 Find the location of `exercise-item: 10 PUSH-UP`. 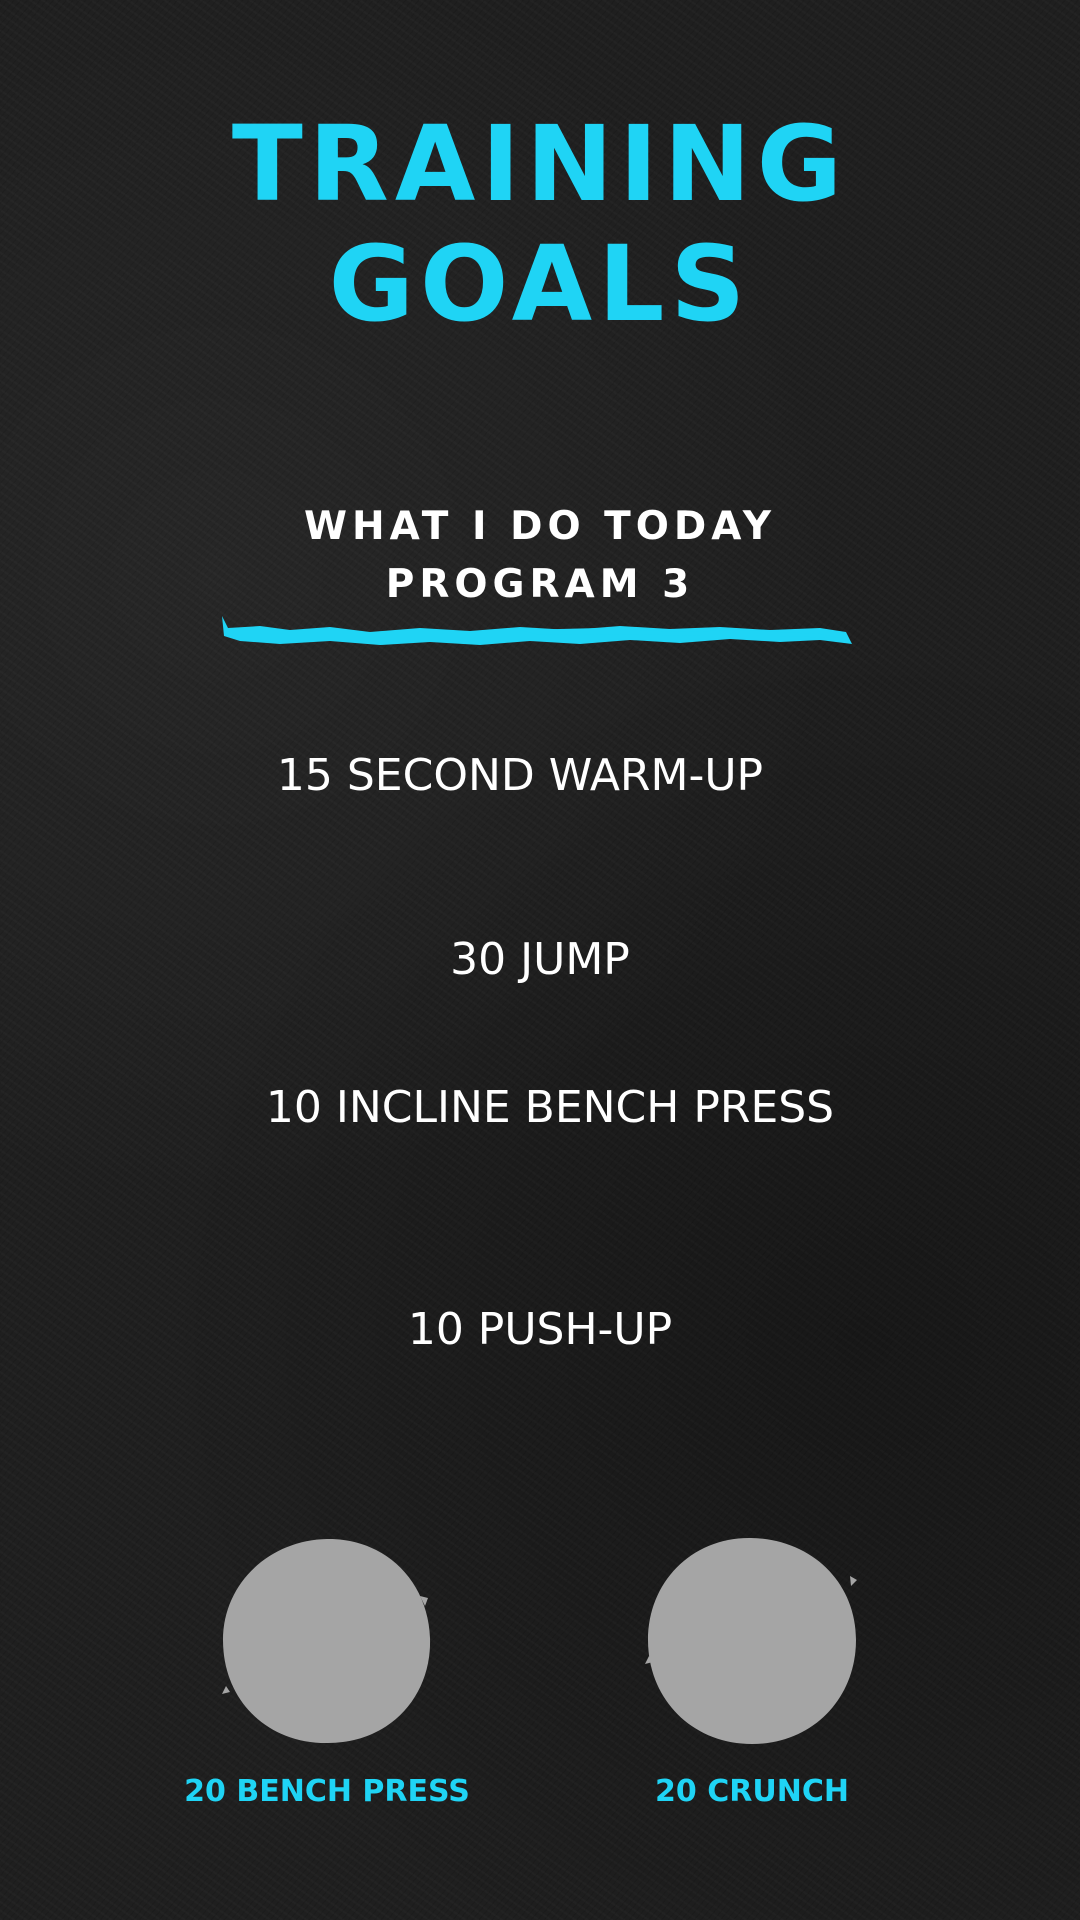

exercise-item: 10 PUSH-UP is located at coordinates (540, 1329).